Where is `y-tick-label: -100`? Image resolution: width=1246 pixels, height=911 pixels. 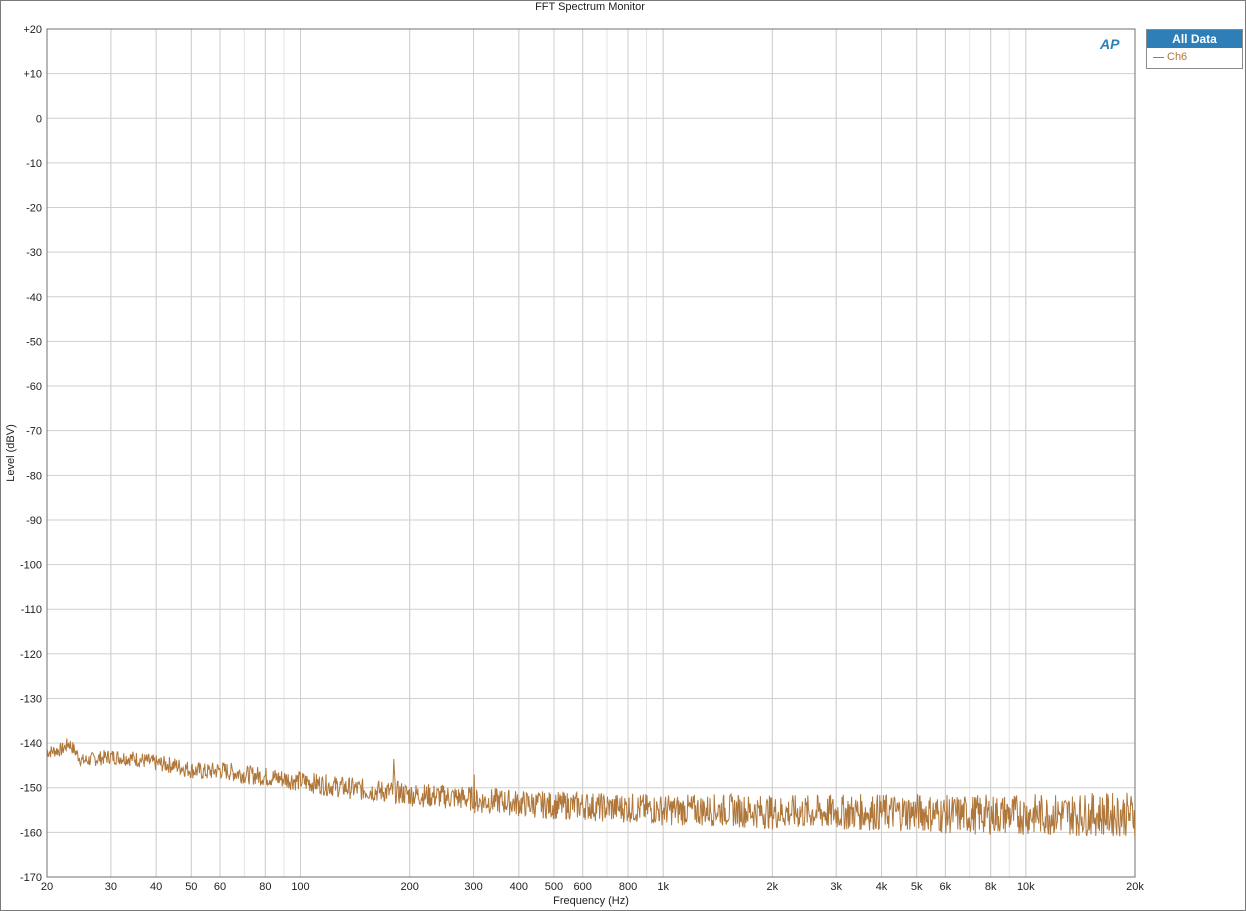
y-tick-label: -100 is located at coordinates (31, 566).